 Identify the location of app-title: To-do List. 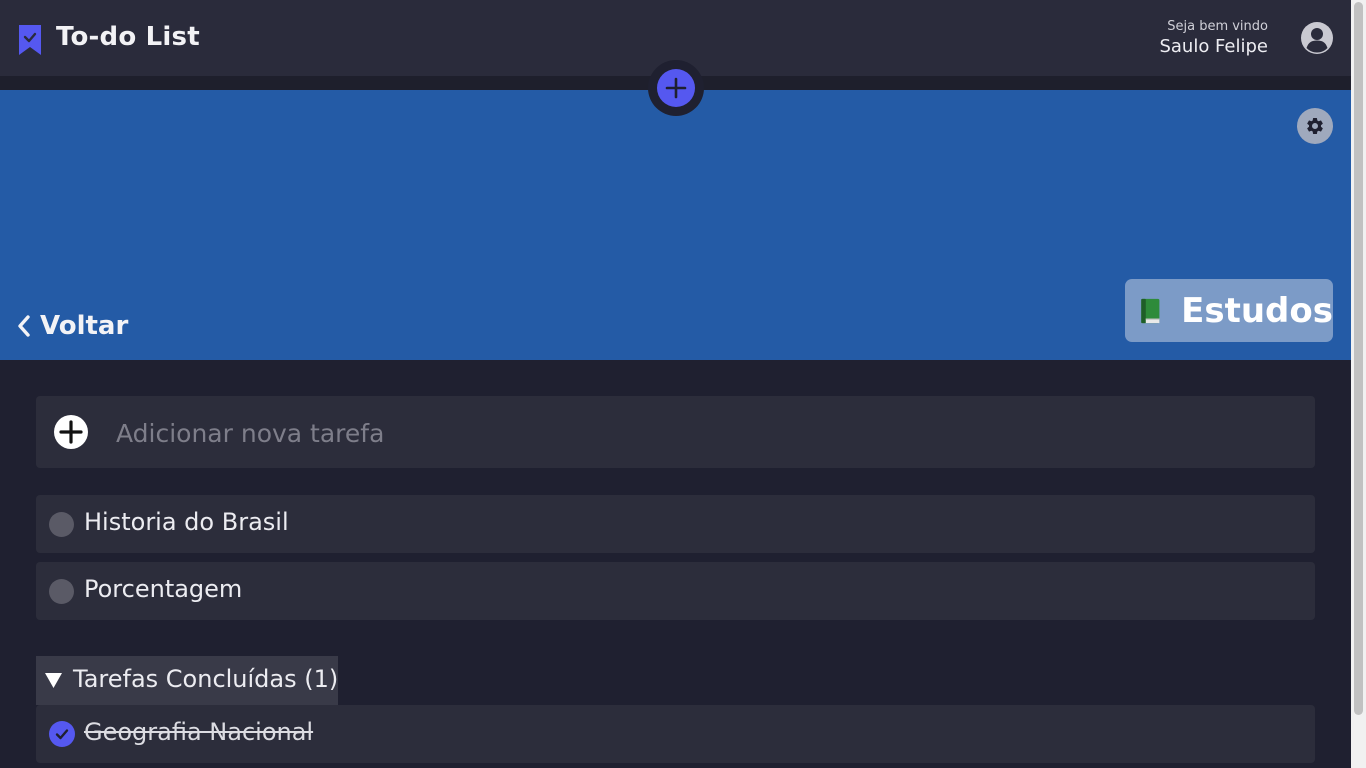
(128, 37).